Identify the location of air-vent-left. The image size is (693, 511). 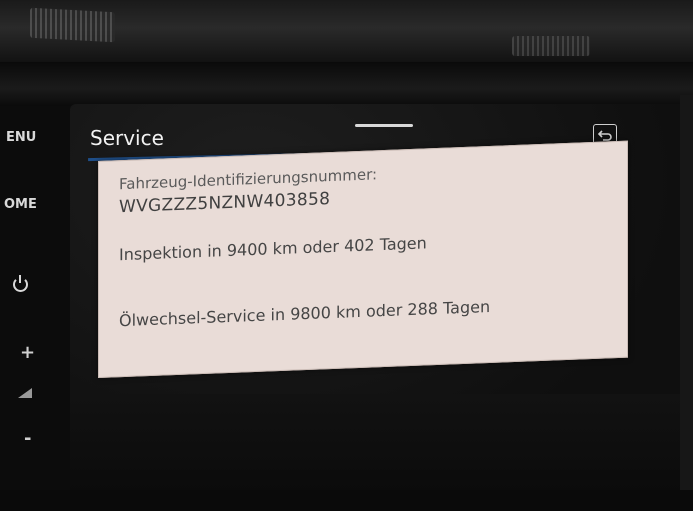
(72, 25).